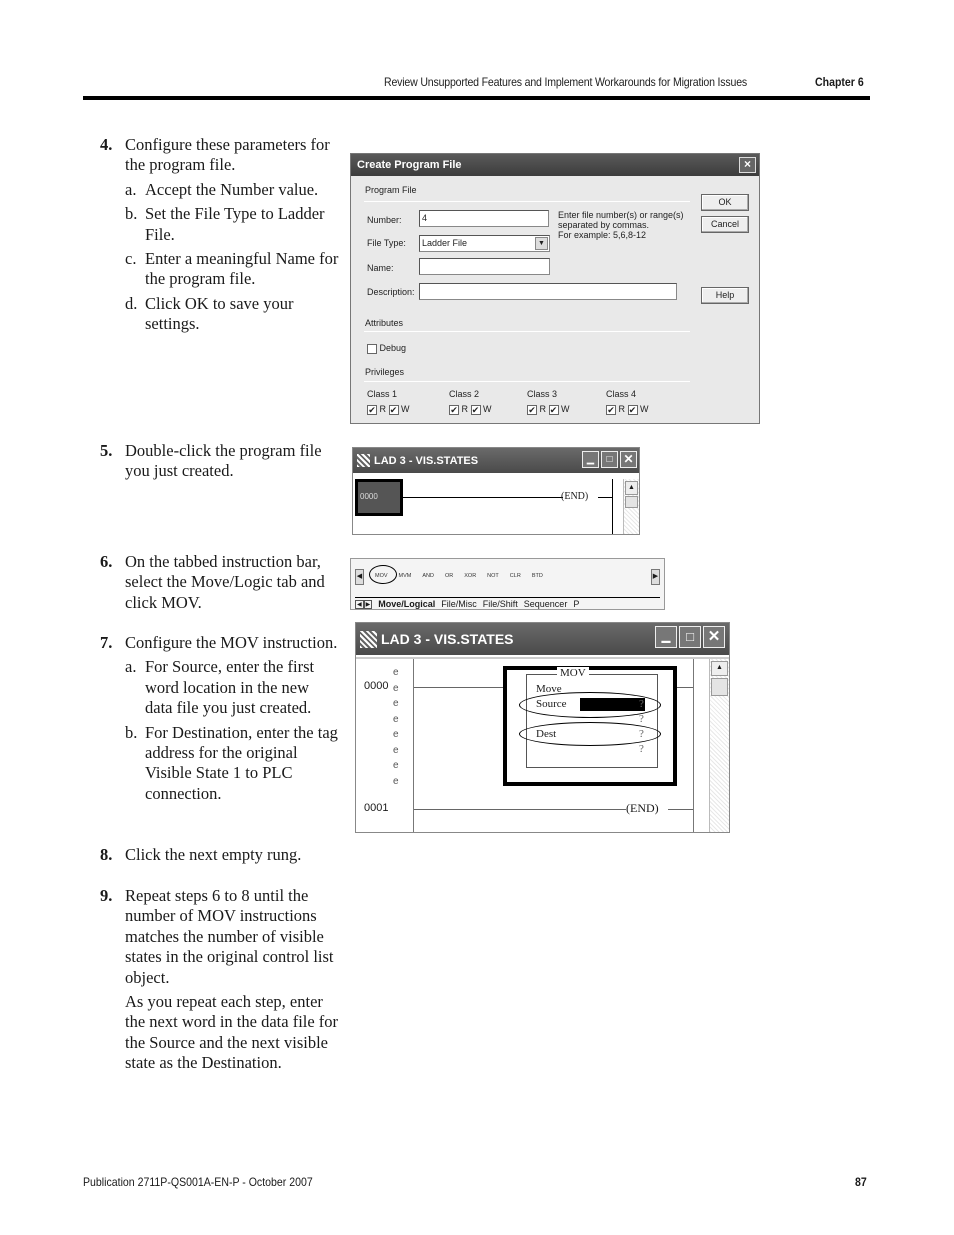 This screenshot has height=1235, width=954. What do you see at coordinates (213, 854) in the screenshot?
I see `step-text: Click the next empty rung.` at bounding box center [213, 854].